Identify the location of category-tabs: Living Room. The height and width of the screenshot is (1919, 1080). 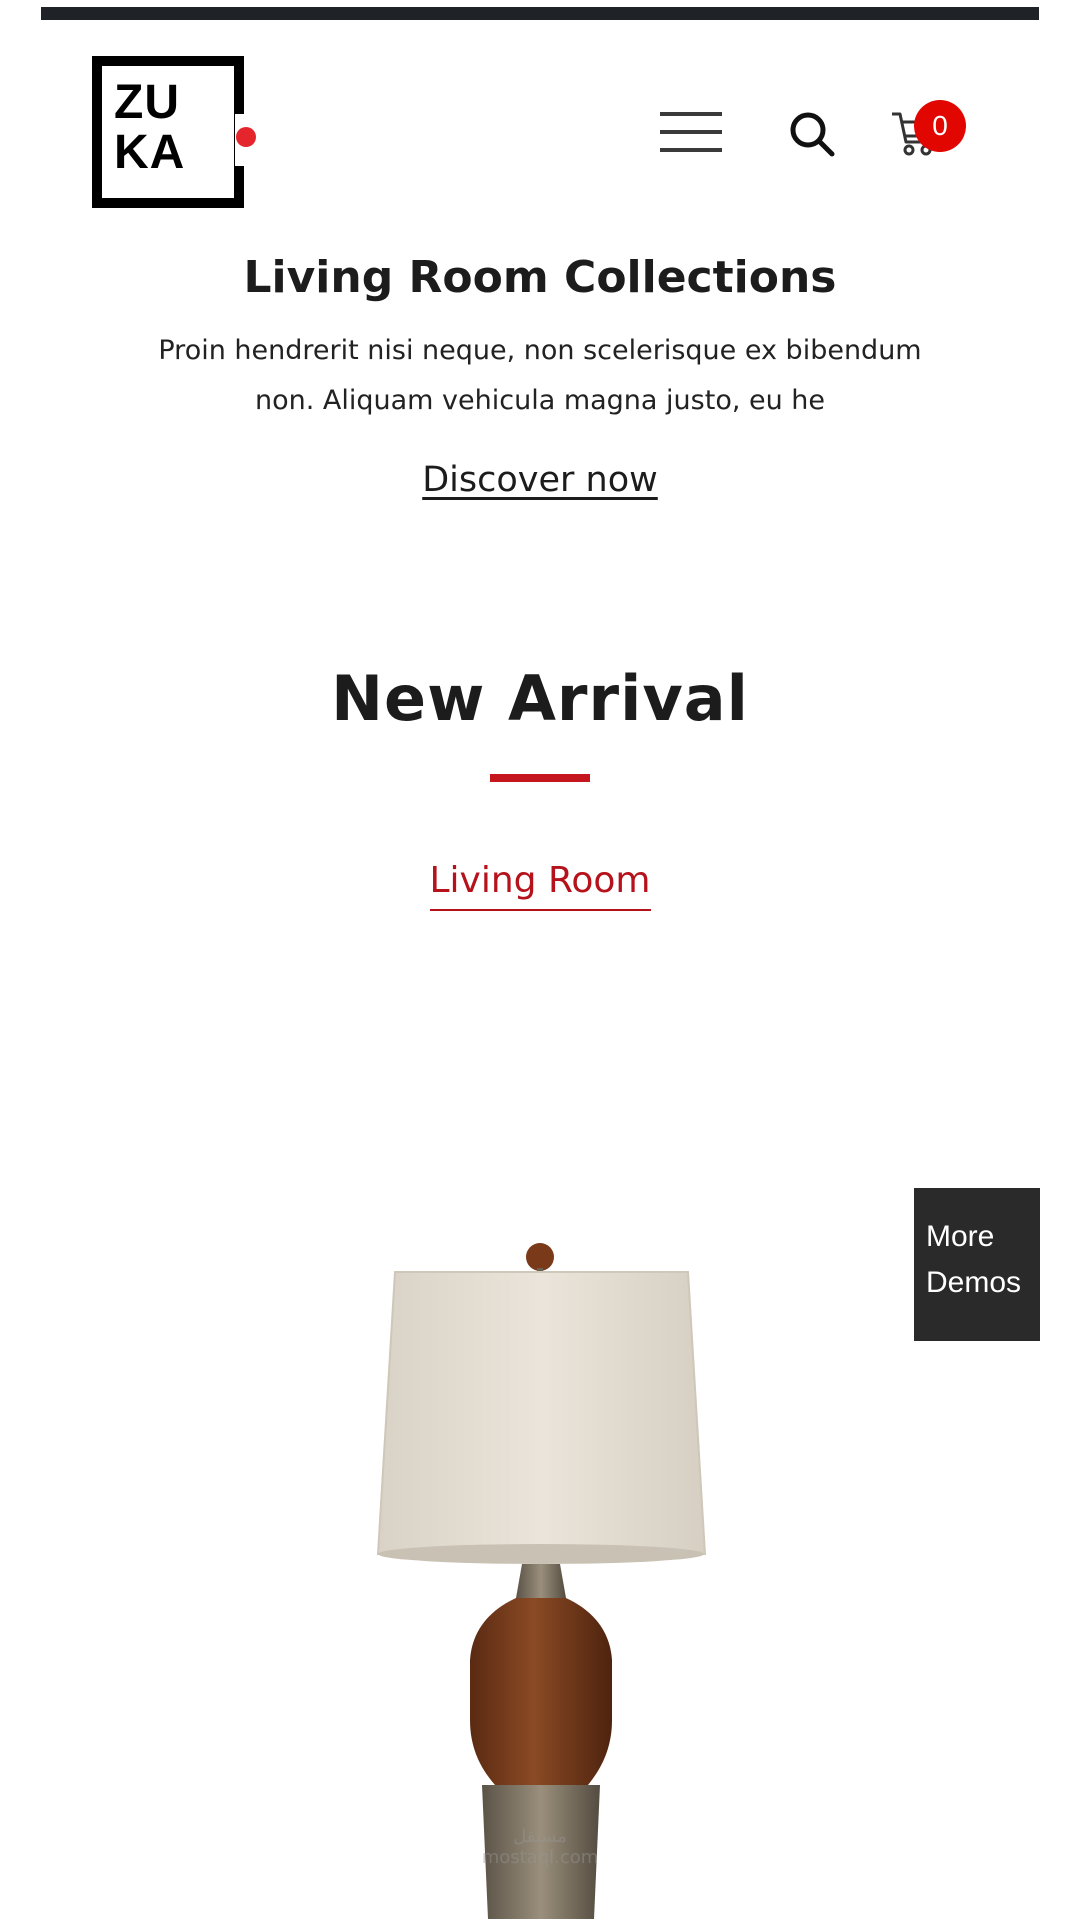
(540, 885).